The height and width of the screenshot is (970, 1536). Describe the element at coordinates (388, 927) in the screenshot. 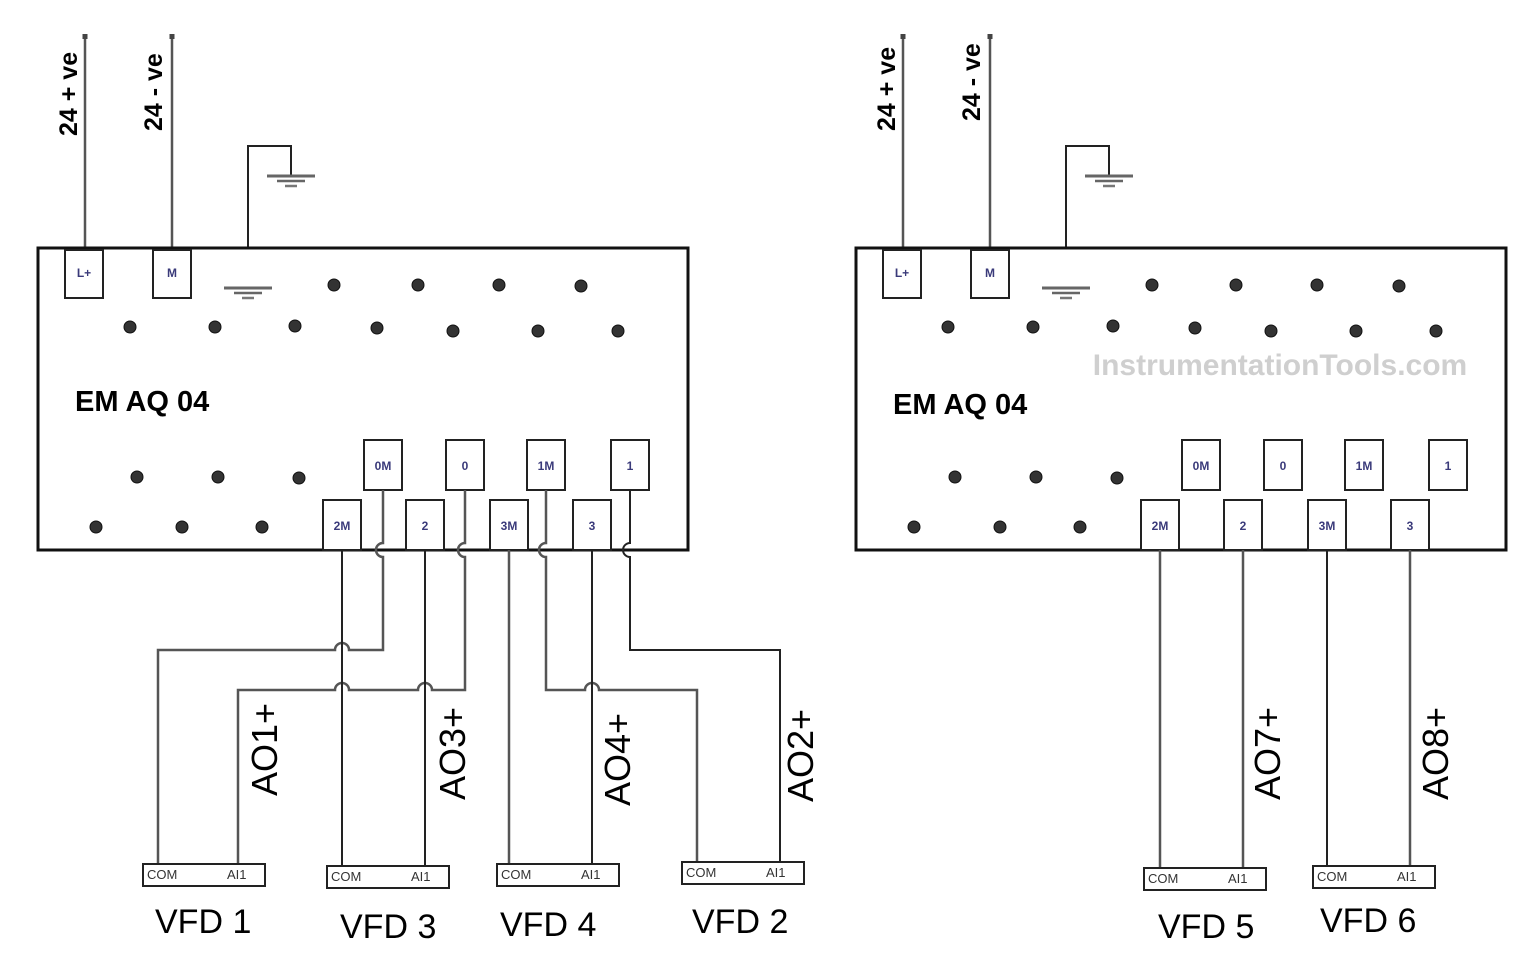

I see `vfd-label: VFD 3` at that location.